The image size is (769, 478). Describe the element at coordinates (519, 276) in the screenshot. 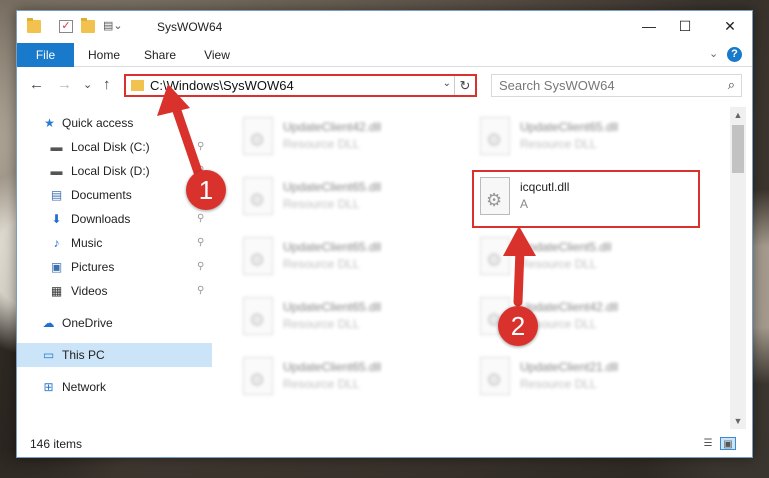

I see `arrow-2-shaft` at that location.